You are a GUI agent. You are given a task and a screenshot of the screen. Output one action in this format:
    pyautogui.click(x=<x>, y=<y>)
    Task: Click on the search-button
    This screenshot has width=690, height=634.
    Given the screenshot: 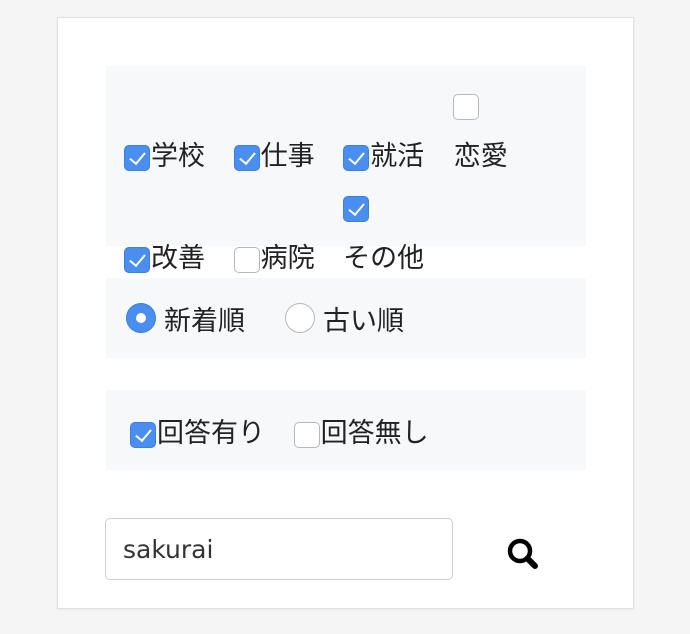 What is the action you would take?
    pyautogui.click(x=523, y=555)
    